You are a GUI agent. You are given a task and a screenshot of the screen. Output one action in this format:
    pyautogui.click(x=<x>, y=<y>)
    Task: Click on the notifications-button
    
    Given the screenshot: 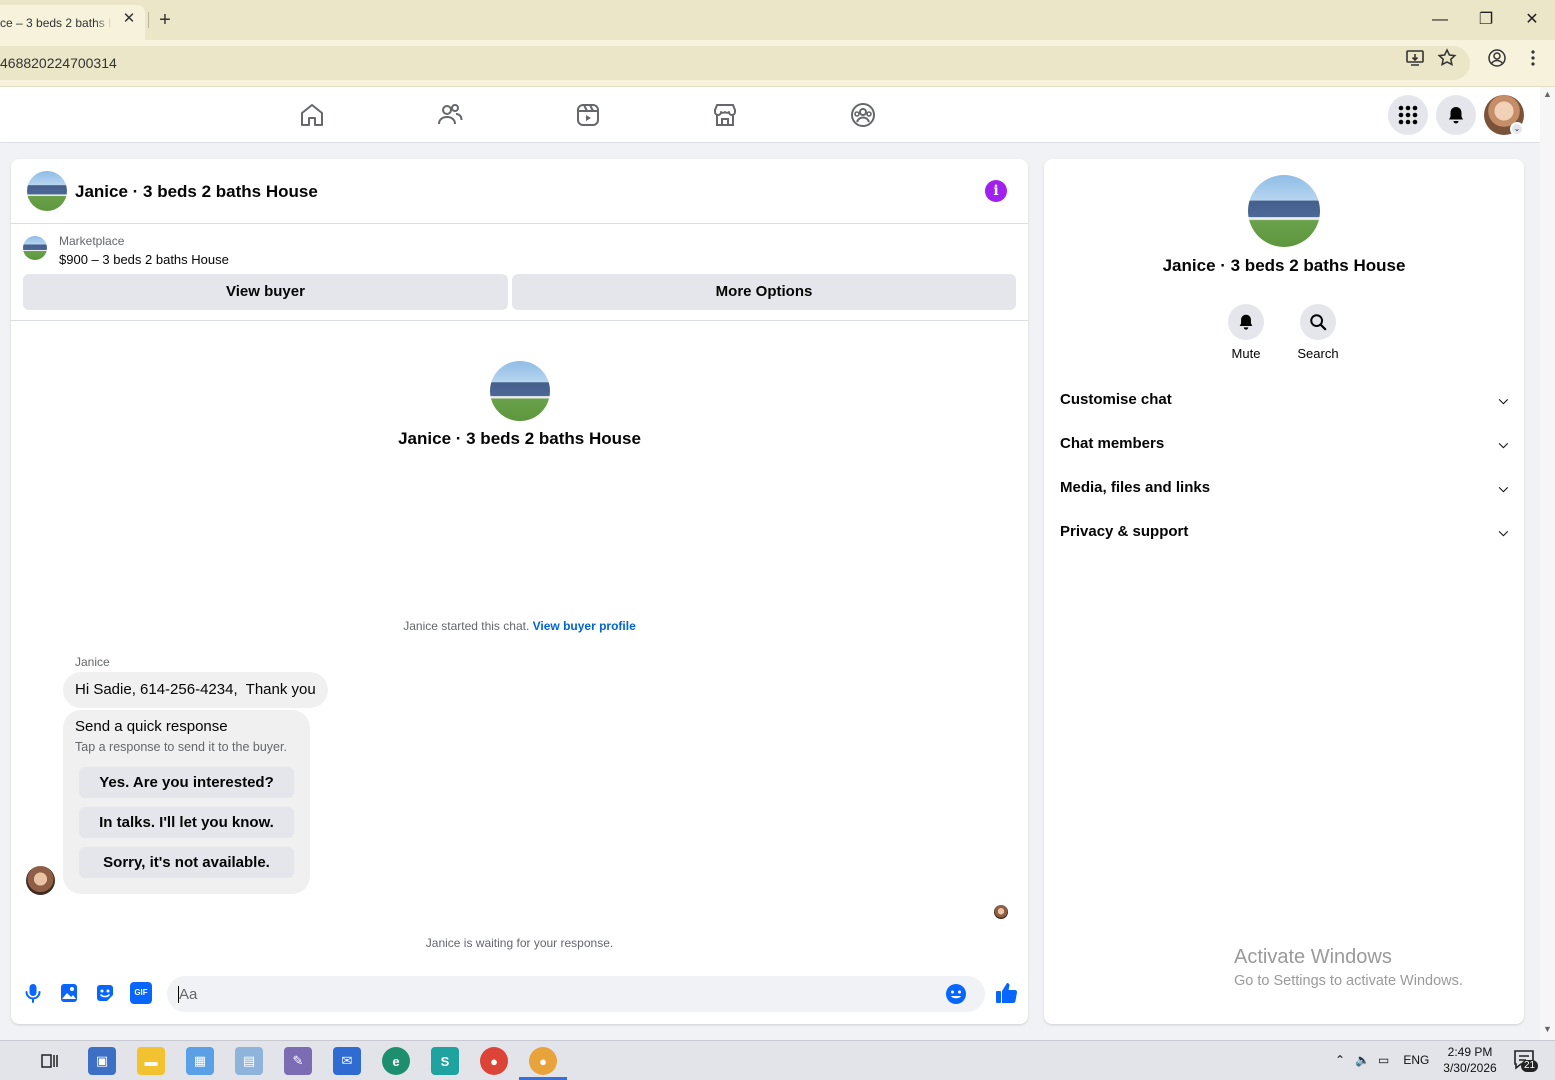 What is the action you would take?
    pyautogui.click(x=1456, y=115)
    